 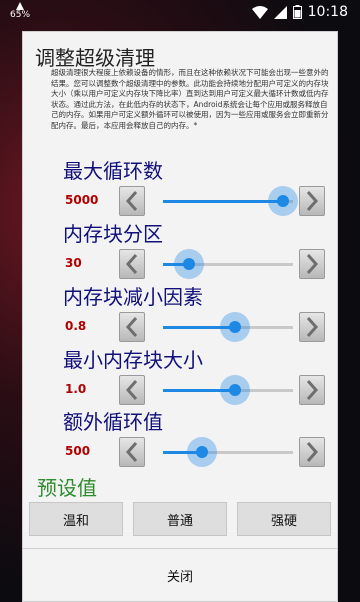 I want to click on clock-time: 10:18, so click(x=327, y=12).